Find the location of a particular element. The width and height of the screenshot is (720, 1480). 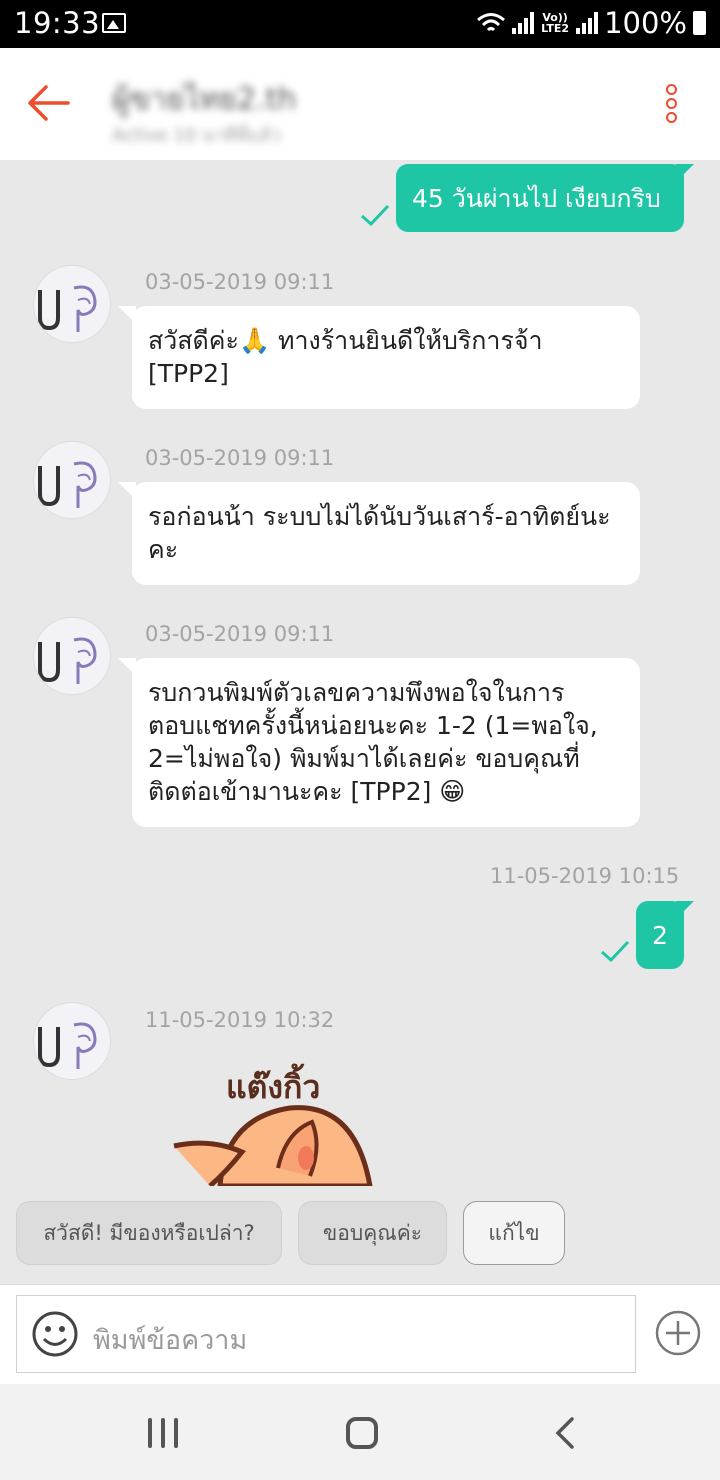

chat-header: ผู้ขายไทย2.th Active 10 นาทีที่แล้ว is located at coordinates (360, 104).